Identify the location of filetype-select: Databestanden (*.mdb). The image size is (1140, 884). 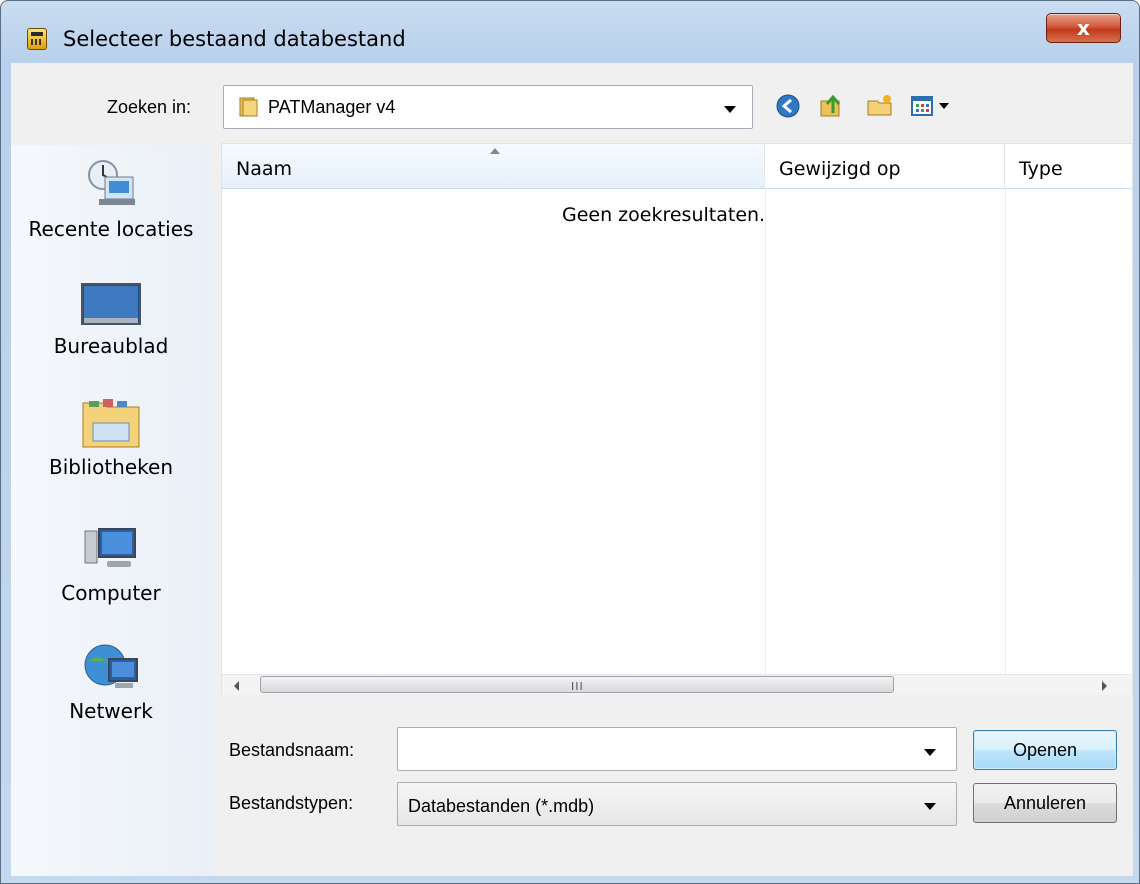
(677, 804).